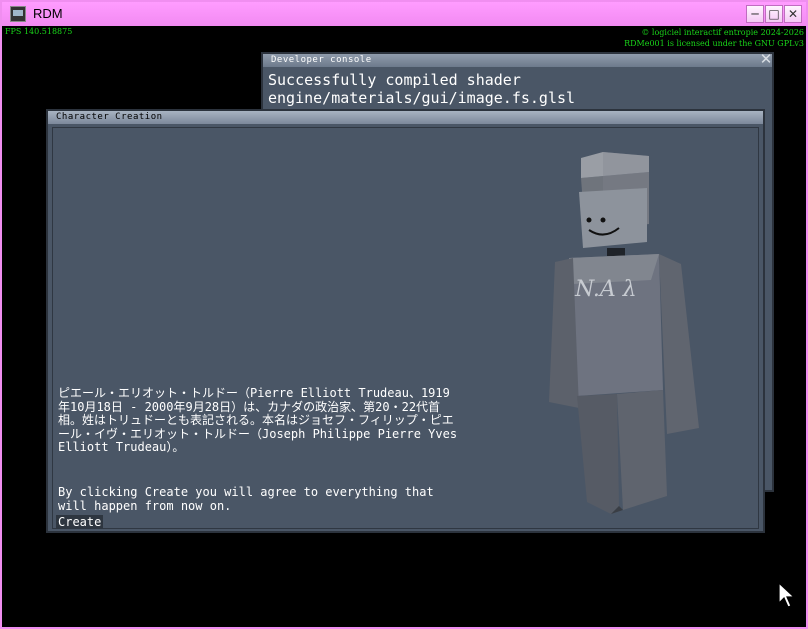 This screenshot has height=629, width=808. I want to click on character-creation-title: Character Creation, so click(109, 117).